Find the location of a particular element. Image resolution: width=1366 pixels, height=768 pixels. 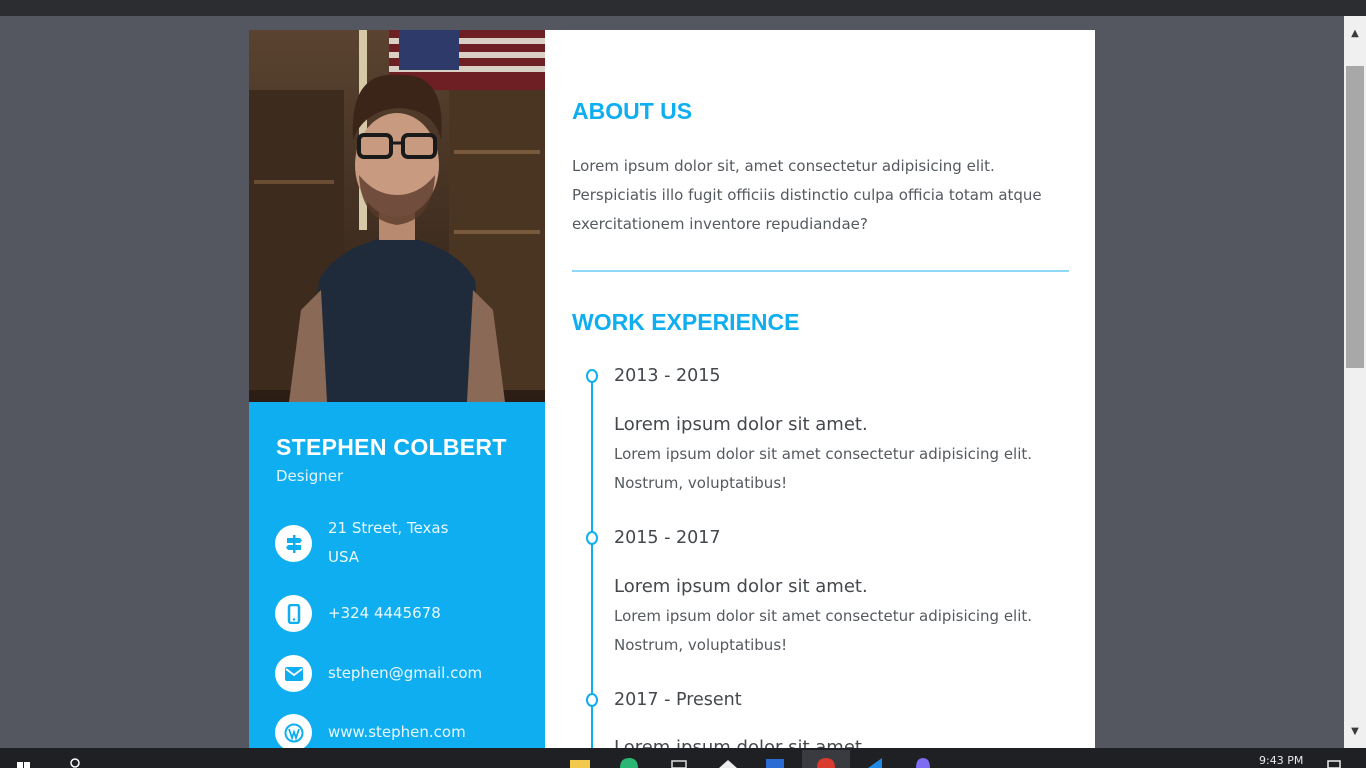

profile-photo is located at coordinates (397, 216).